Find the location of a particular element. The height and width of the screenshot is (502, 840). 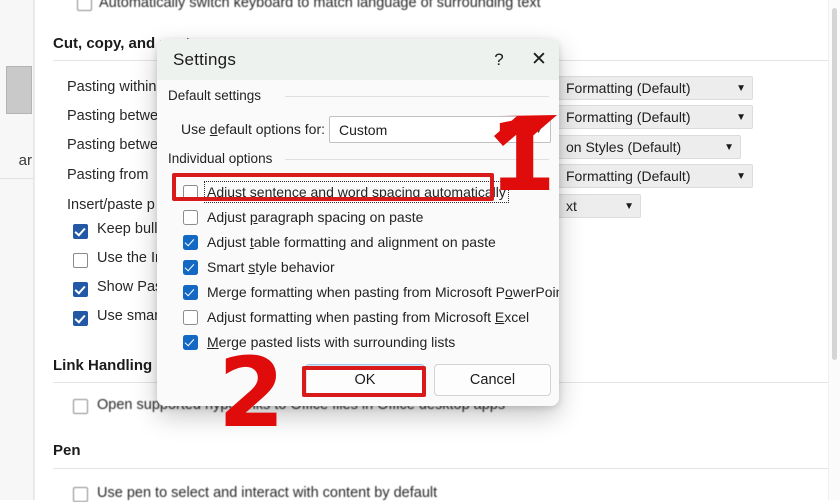

option-adjust-paragraph-spacing: Adjust paragraph spacing on paste is located at coordinates (303, 217).